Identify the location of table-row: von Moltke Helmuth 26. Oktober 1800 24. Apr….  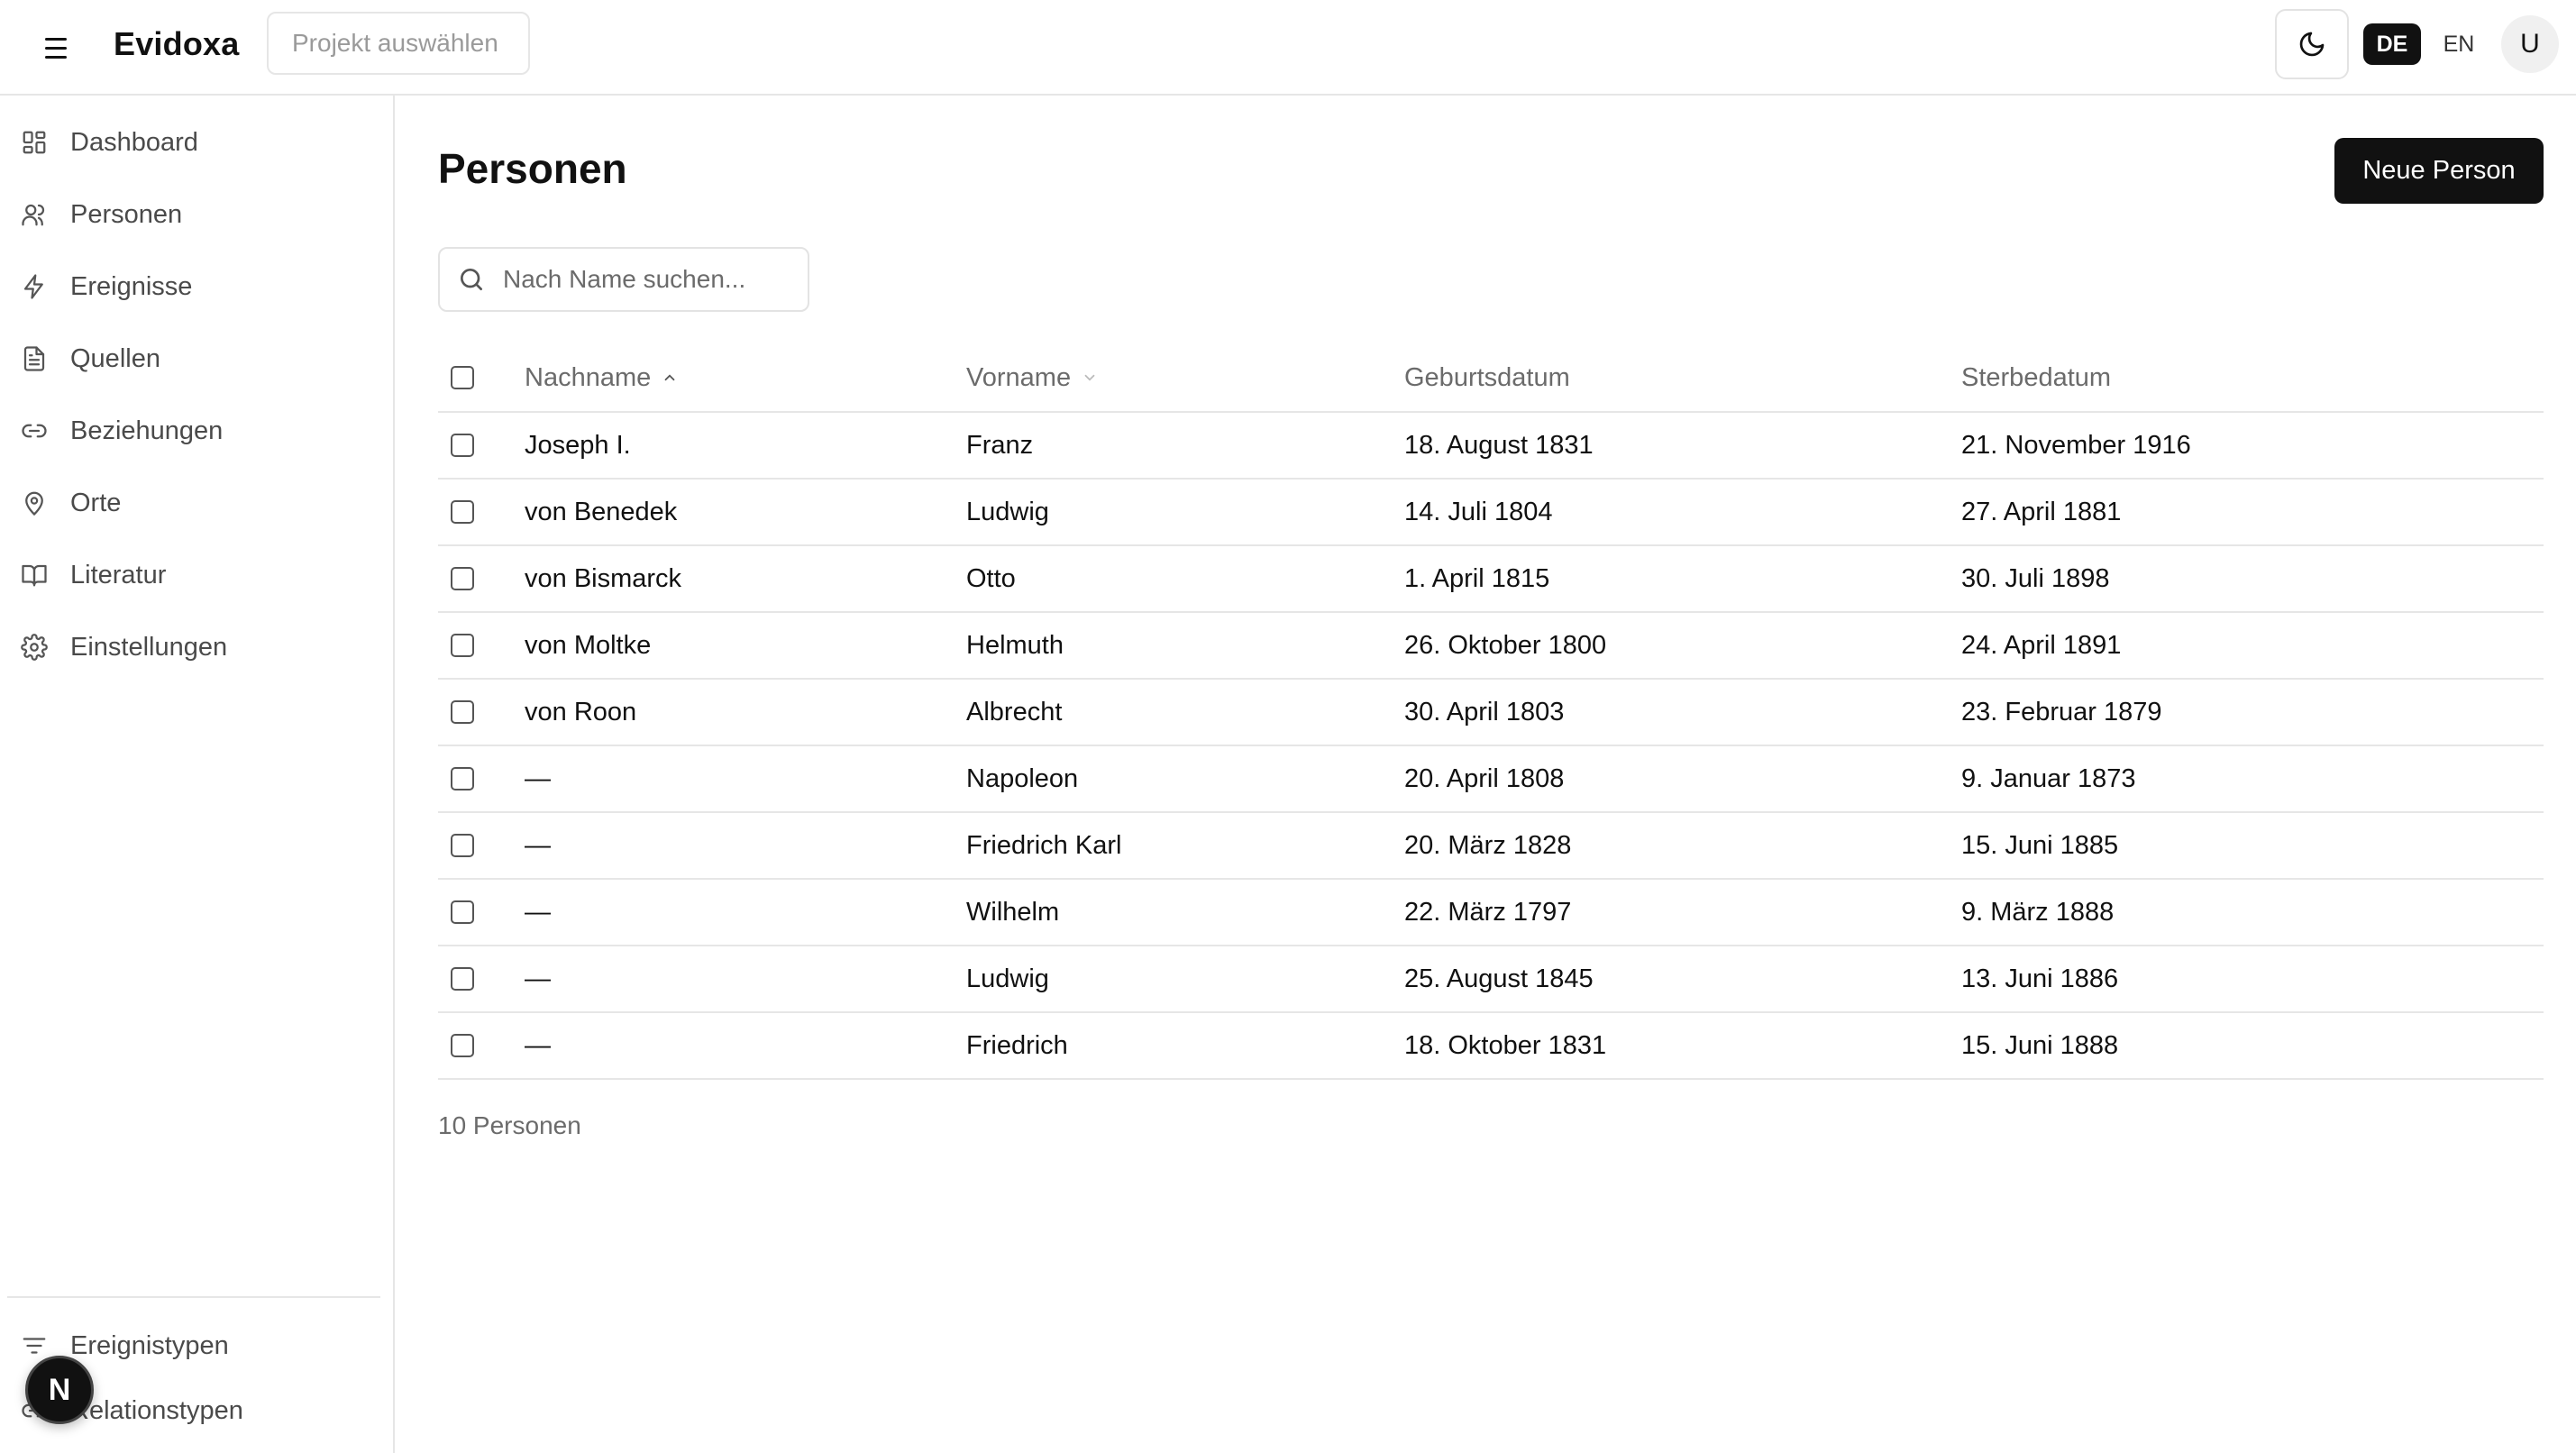
(1491, 646).